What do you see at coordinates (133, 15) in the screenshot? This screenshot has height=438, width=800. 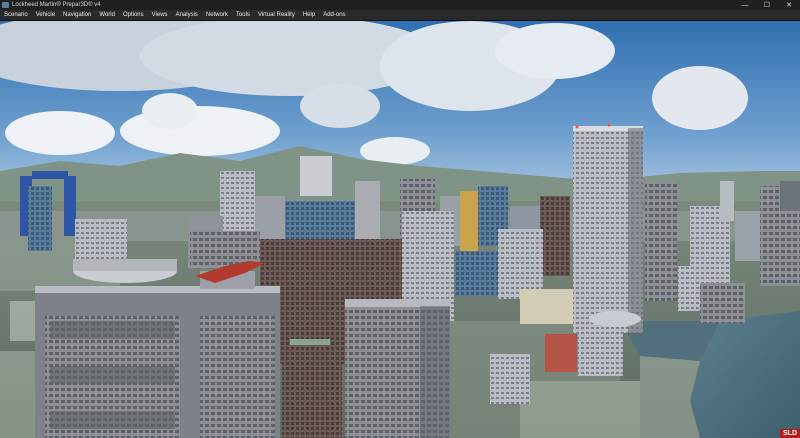 I see `menu-options: Options` at bounding box center [133, 15].